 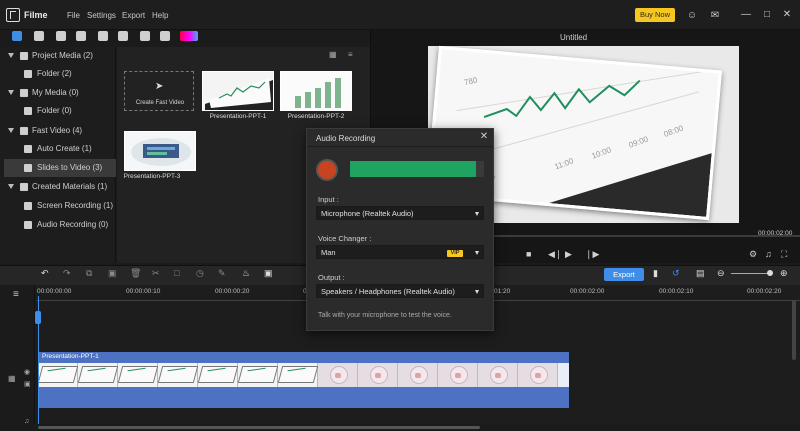 I want to click on microphone-icon: ♨, so click(x=246, y=273).